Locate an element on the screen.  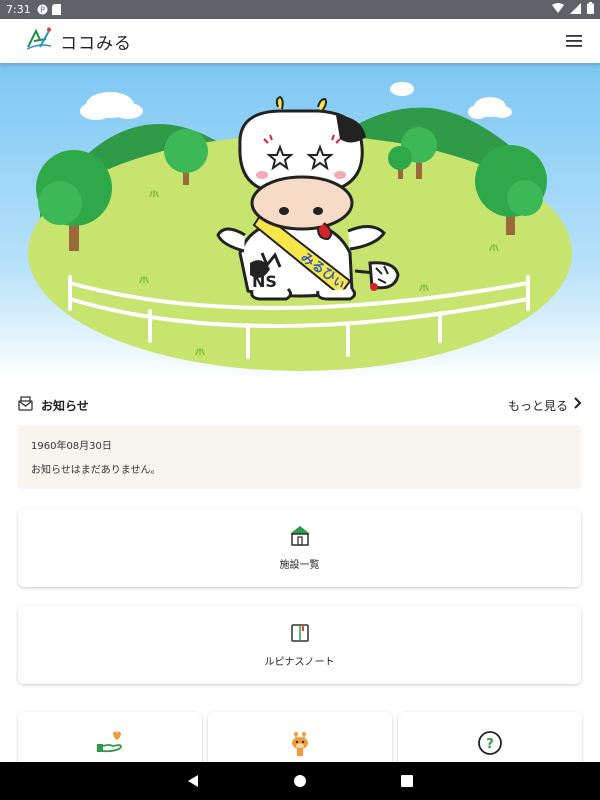
ns-badge-text: NS is located at coordinates (264, 281).